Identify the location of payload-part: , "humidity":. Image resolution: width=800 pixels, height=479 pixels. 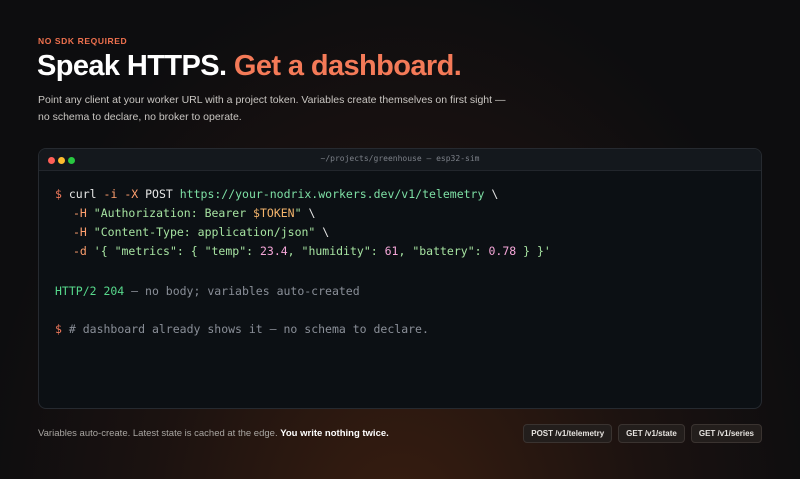
(336, 251).